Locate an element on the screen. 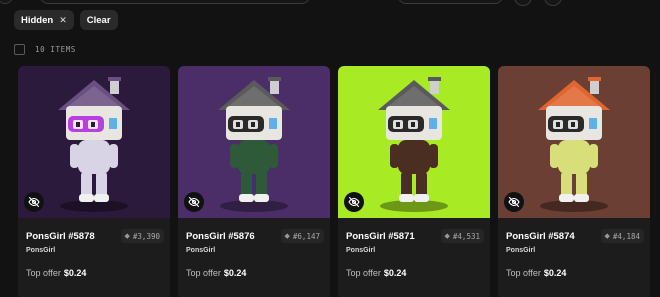 This screenshot has width=660, height=297. price-badge: ◆ #4,531 is located at coordinates (462, 236).